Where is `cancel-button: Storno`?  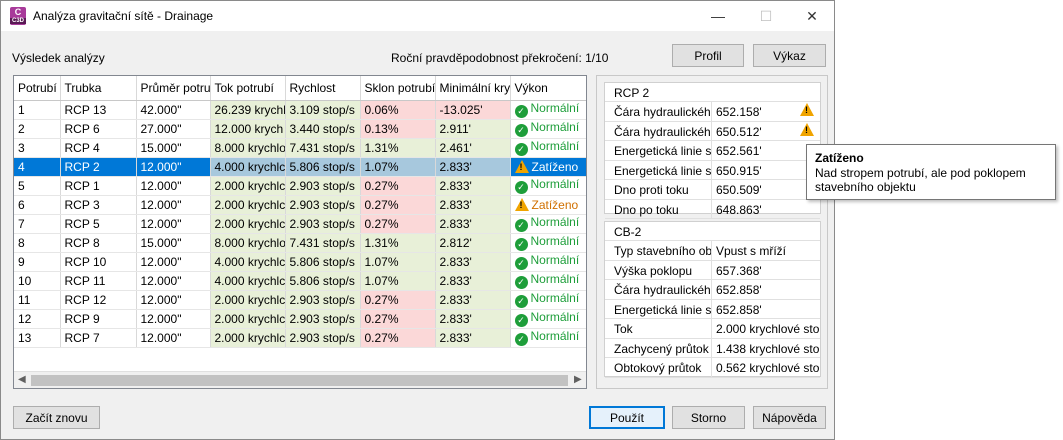
cancel-button: Storno is located at coordinates (708, 417).